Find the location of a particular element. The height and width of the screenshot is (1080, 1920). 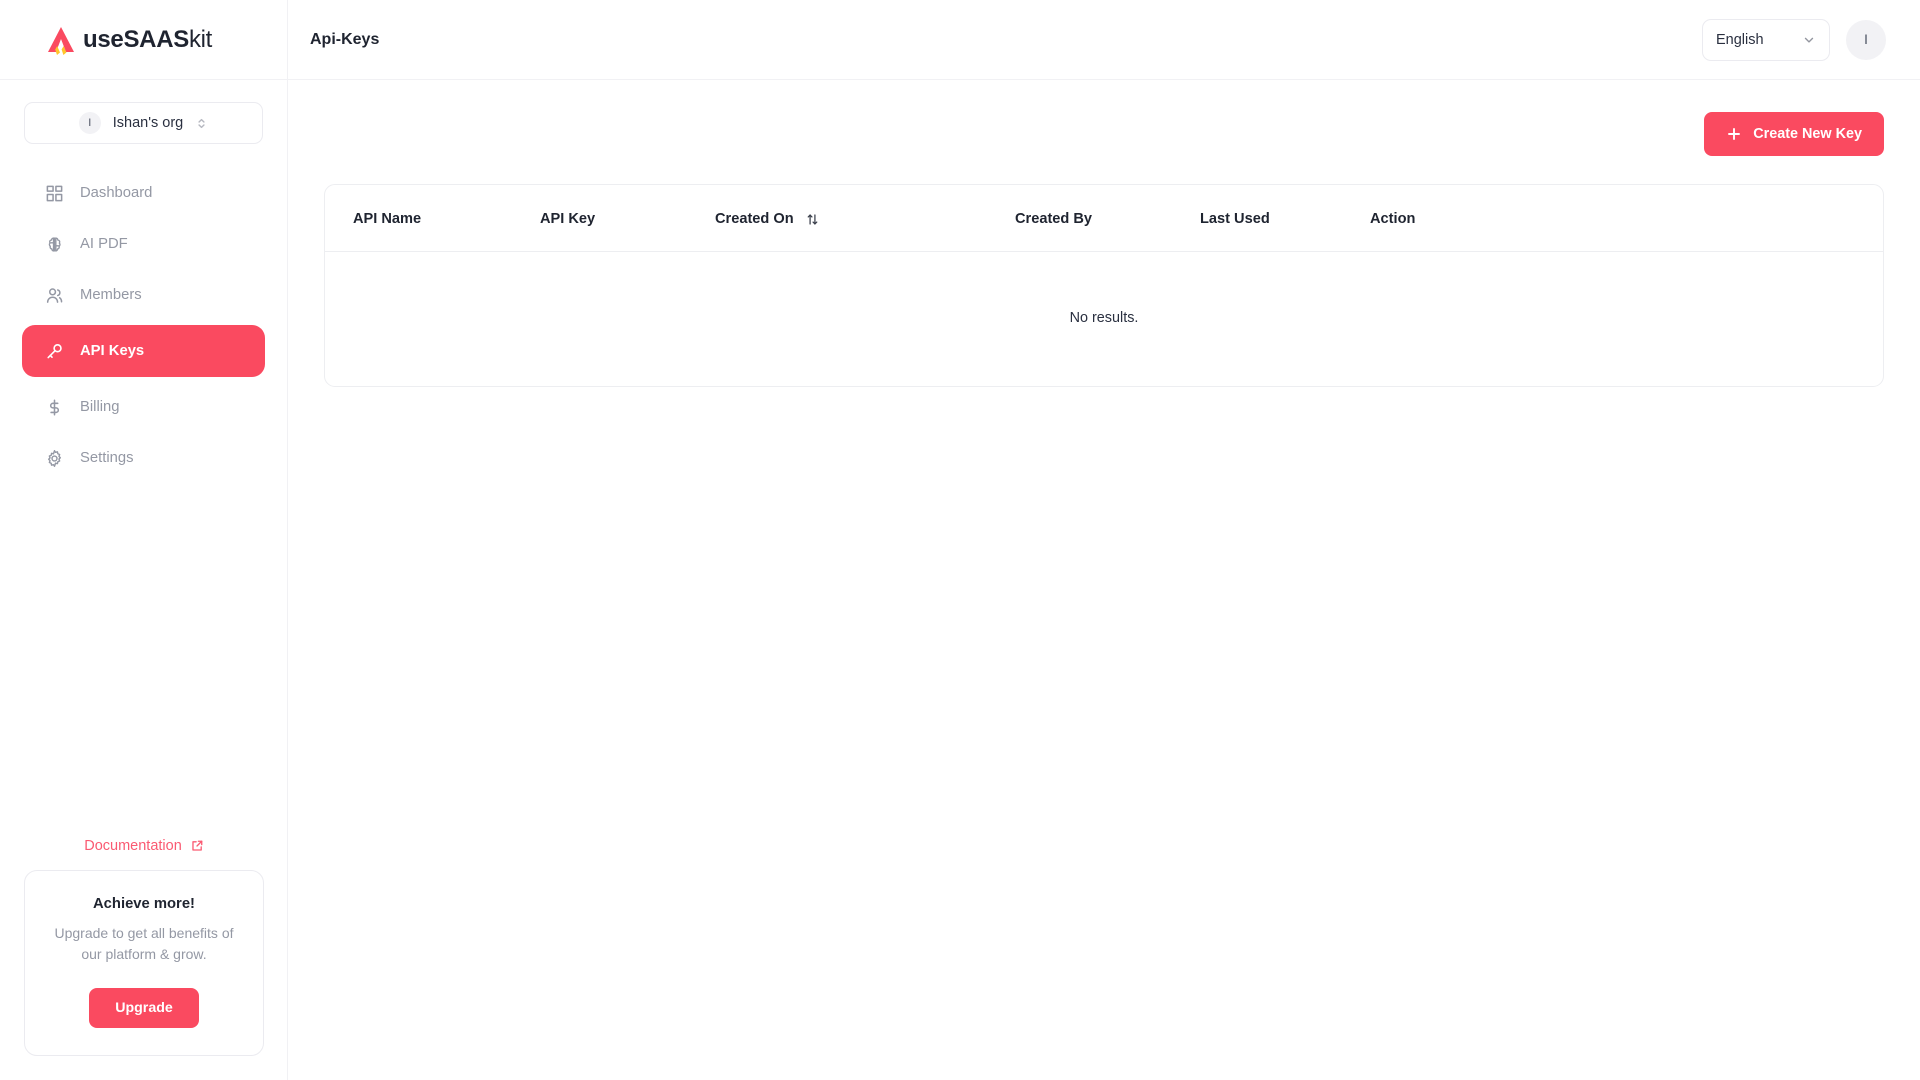

column-label: API Key is located at coordinates (568, 219).